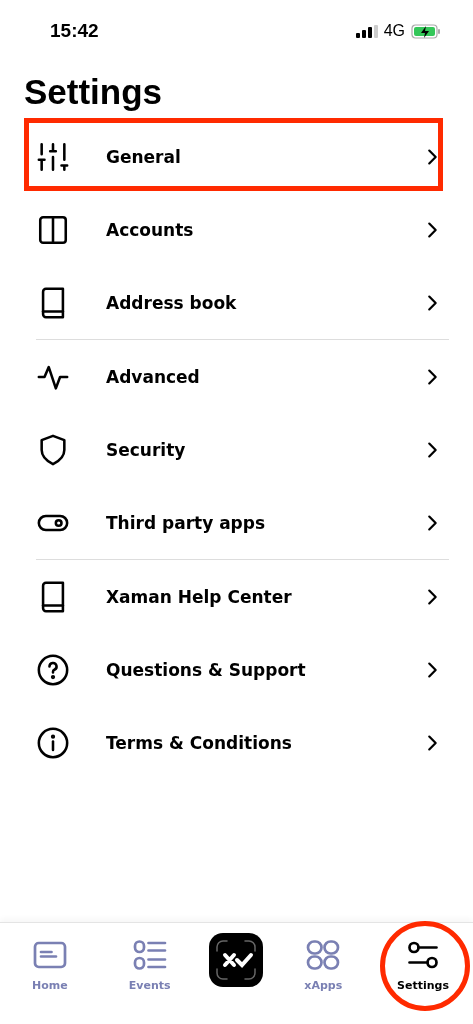 This screenshot has width=473, height=1024. What do you see at coordinates (74, 31) in the screenshot?
I see `status-time: 15:42` at bounding box center [74, 31].